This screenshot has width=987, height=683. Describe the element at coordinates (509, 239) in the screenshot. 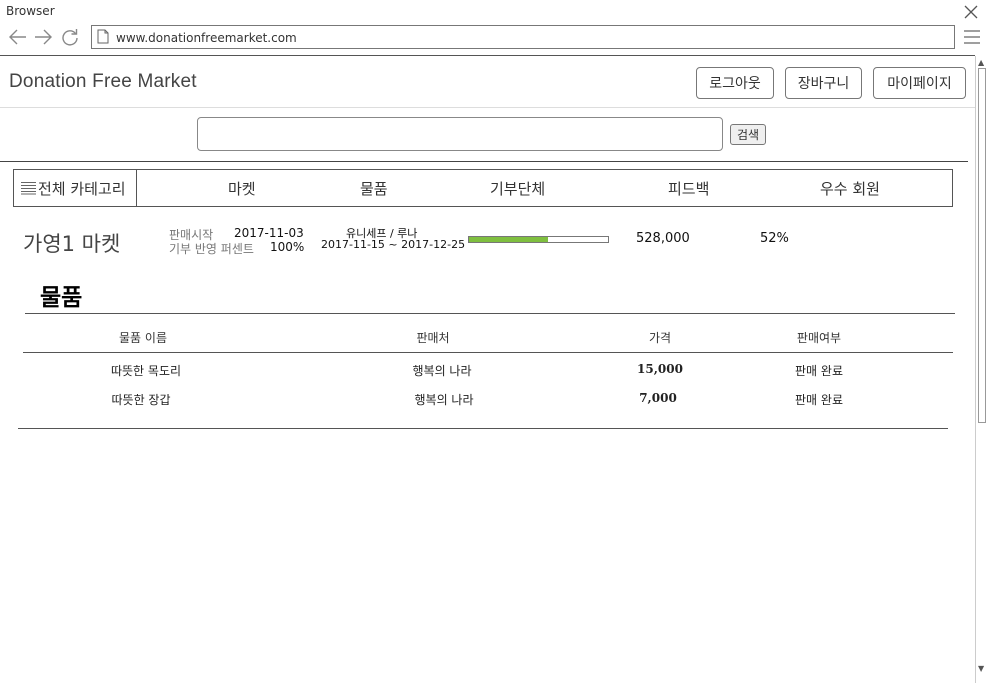

I see `donation-progress-fill` at that location.